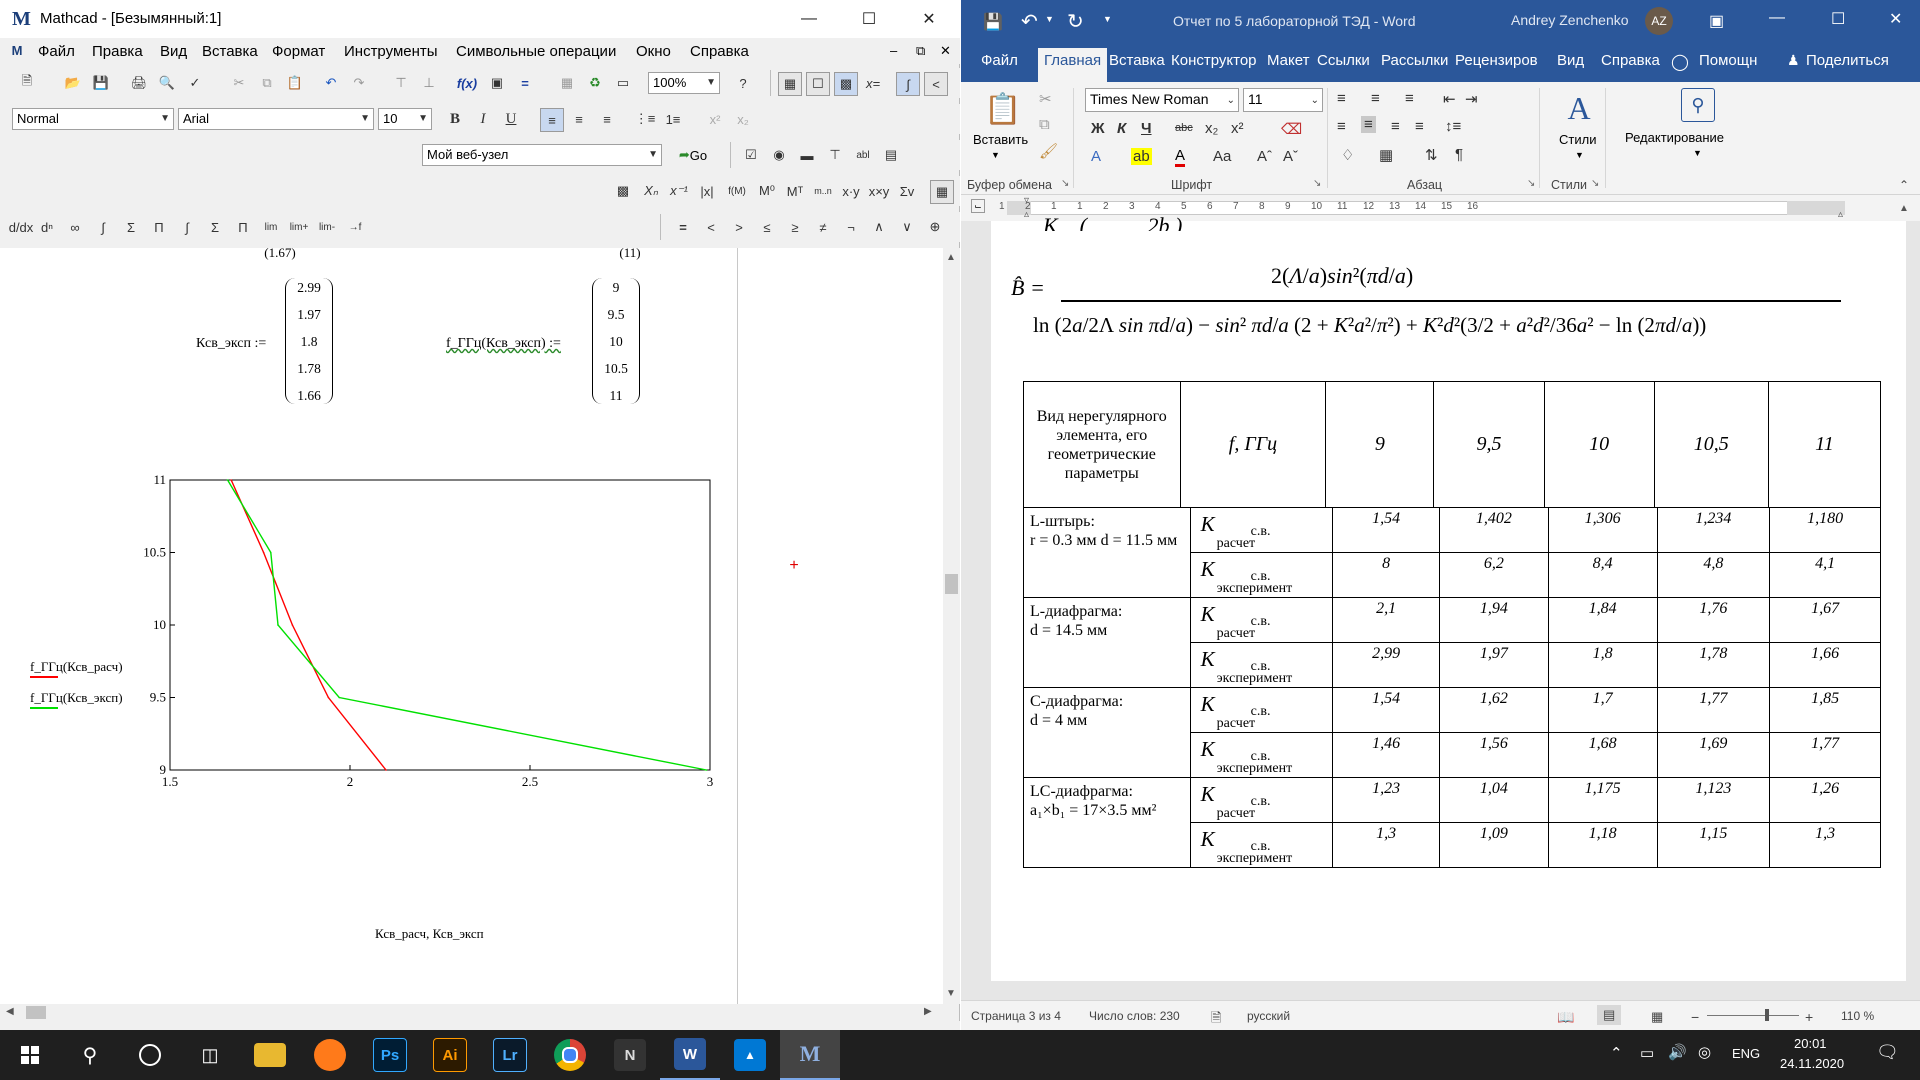 The height and width of the screenshot is (1080, 1920). I want to click on decrease-indent-icon: ⇤, so click(1449, 99).